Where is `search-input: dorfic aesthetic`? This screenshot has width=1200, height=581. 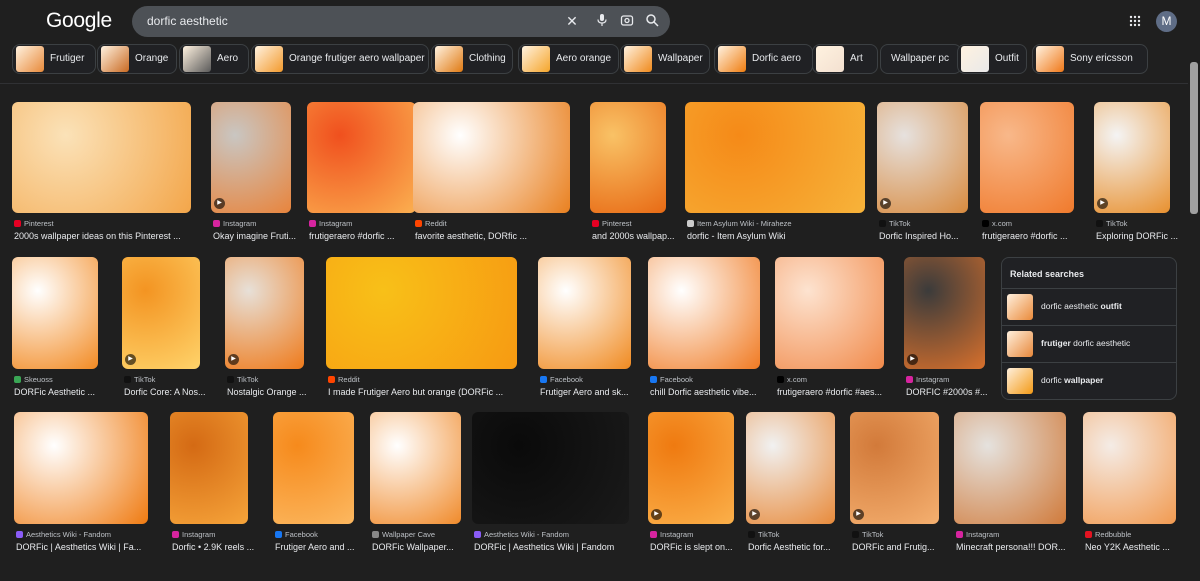 search-input: dorfic aesthetic is located at coordinates (187, 21).